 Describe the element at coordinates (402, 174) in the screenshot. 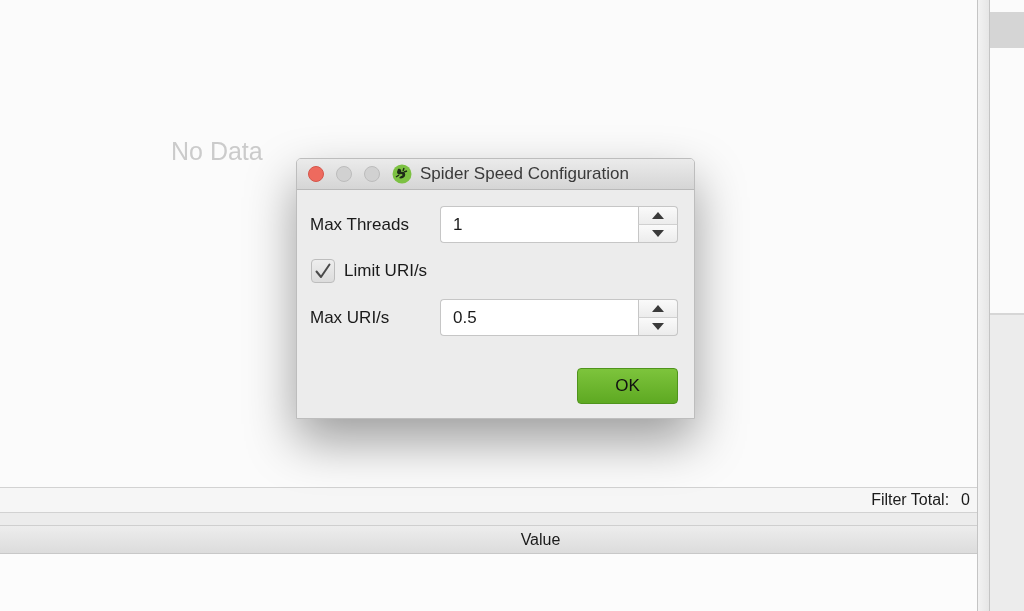

I see `app-logo-icon` at that location.